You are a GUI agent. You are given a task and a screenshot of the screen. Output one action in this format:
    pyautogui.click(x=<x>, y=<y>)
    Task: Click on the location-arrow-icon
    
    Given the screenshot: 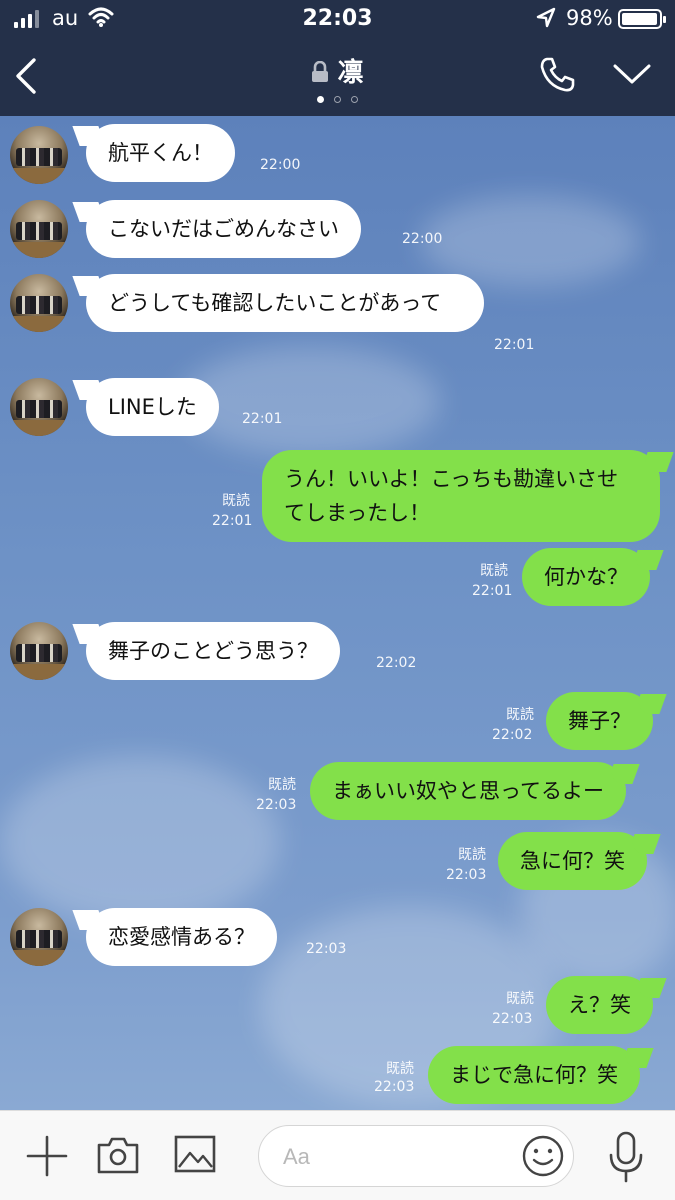 What is the action you would take?
    pyautogui.click(x=546, y=17)
    